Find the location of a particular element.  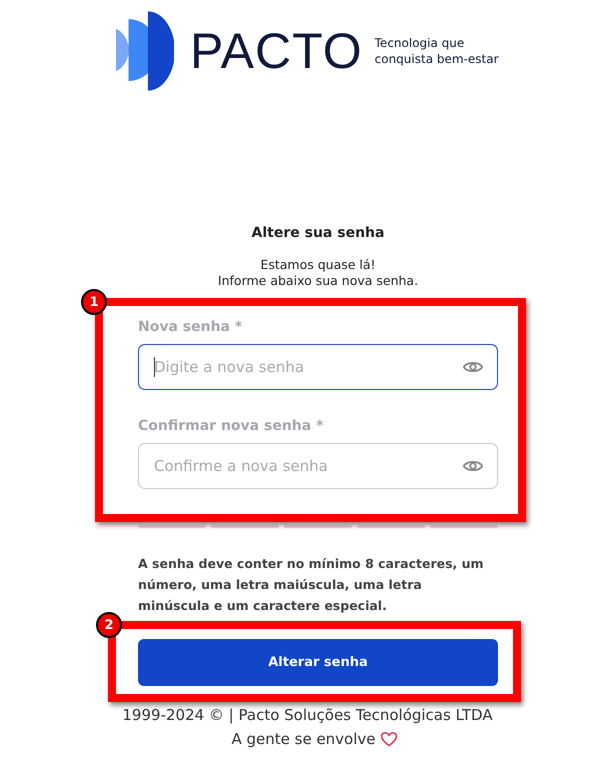

slogan-text: A gente se envolve is located at coordinates (303, 739).